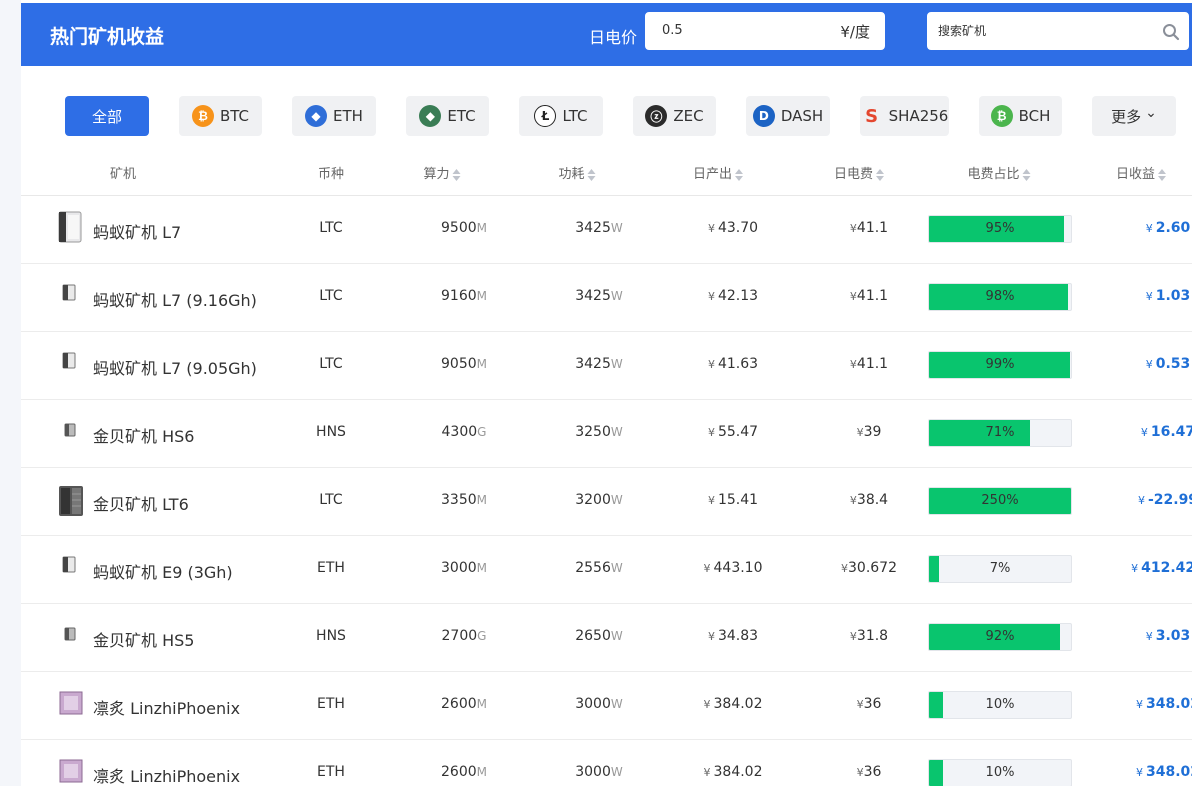  What do you see at coordinates (1135, 174) in the screenshot?
I see `column-header-label: 日收益` at bounding box center [1135, 174].